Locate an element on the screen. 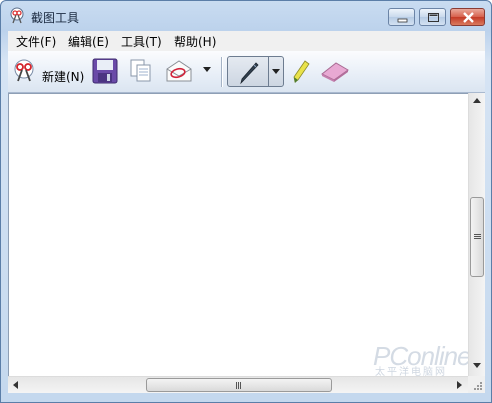 This screenshot has height=403, width=492. pen-dropdown-arrow-icon is located at coordinates (276, 72).